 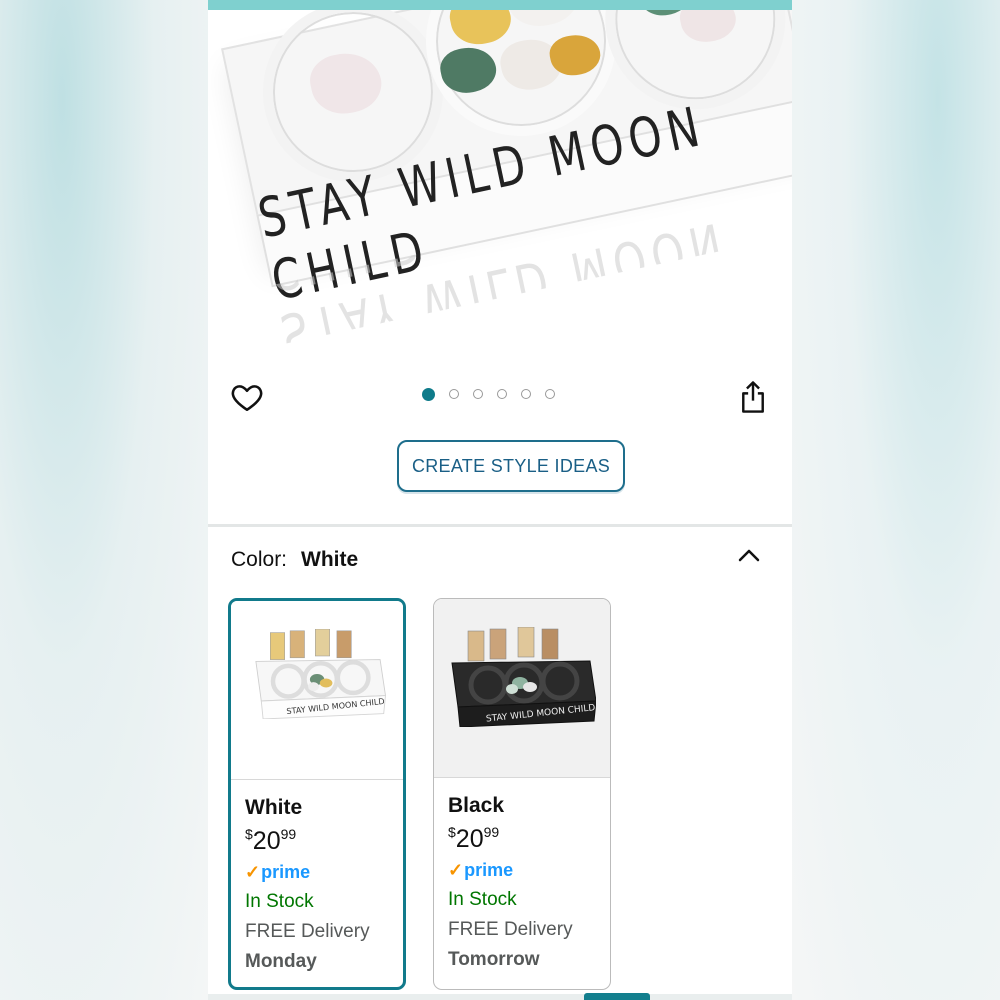 I want to click on image-carousel-dots, so click(x=488, y=396).